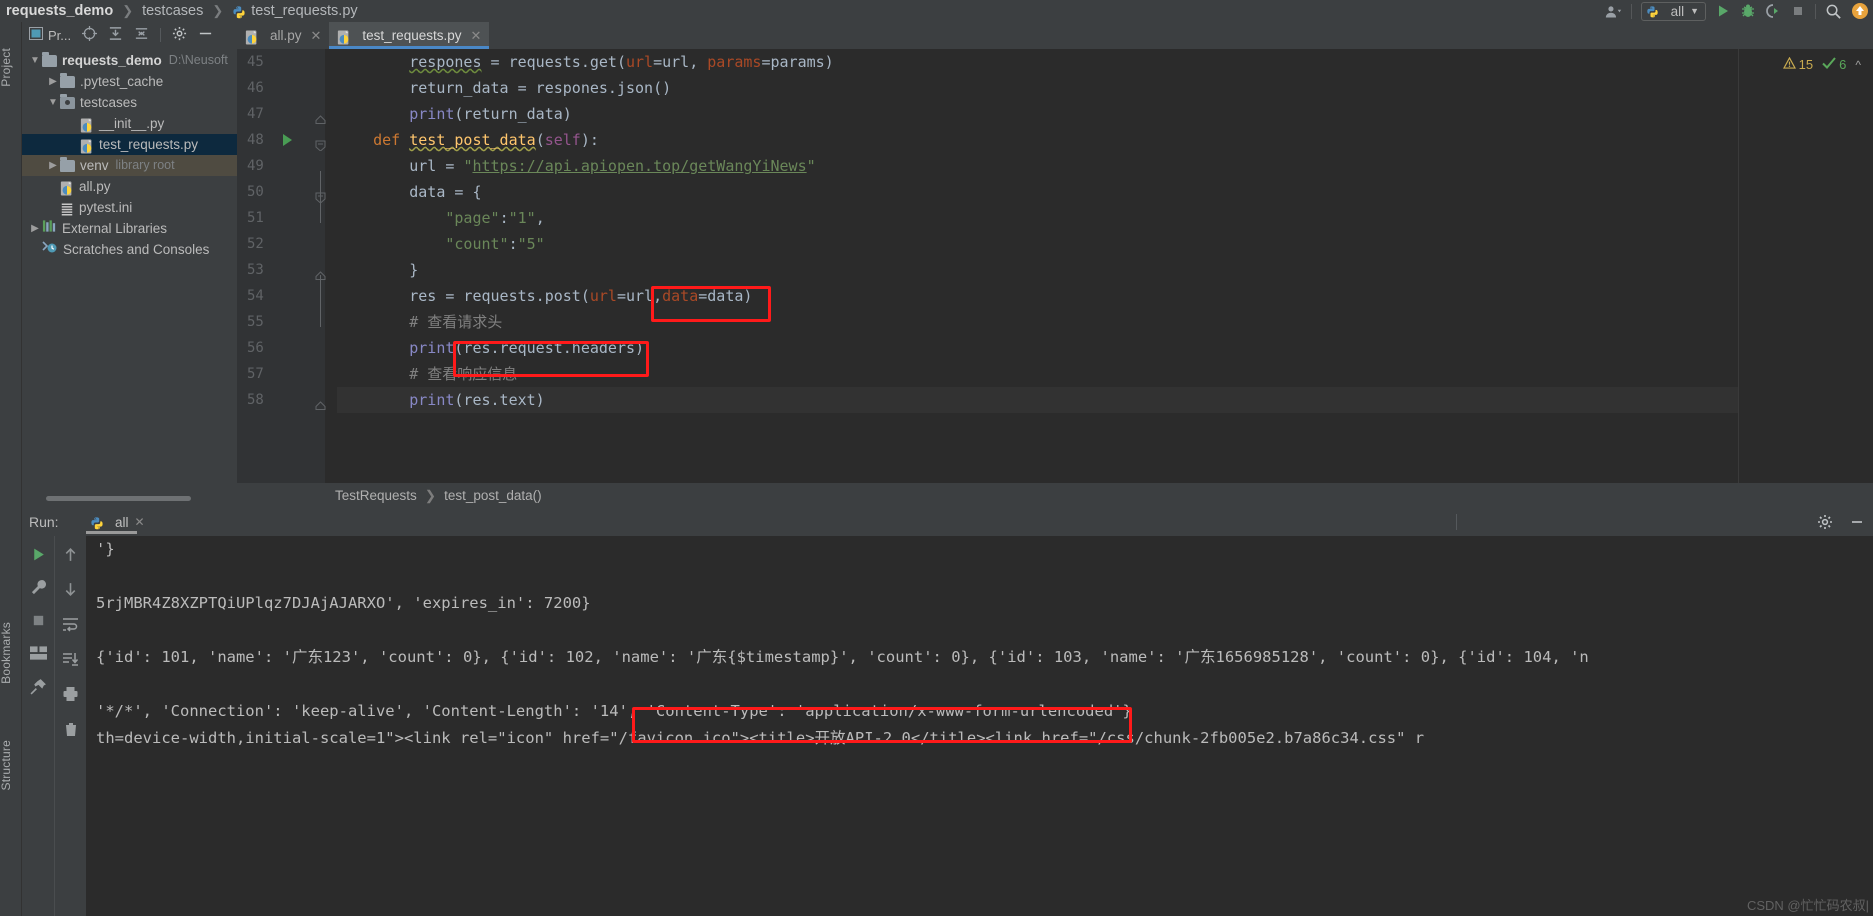  Describe the element at coordinates (117, 522) in the screenshot. I see `run-tab-all: all ✕` at that location.